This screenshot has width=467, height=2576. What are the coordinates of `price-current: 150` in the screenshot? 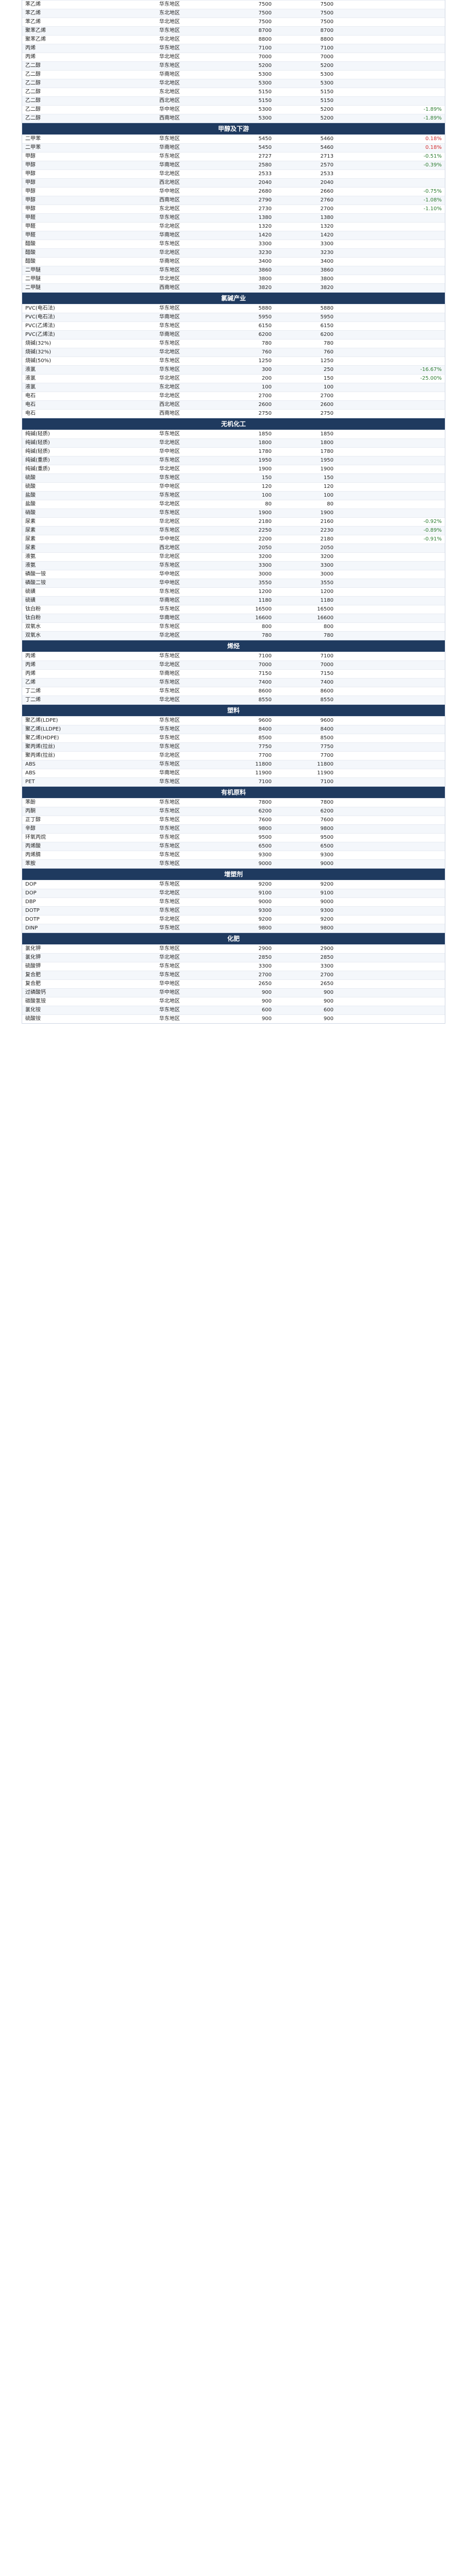 It's located at (306, 378).